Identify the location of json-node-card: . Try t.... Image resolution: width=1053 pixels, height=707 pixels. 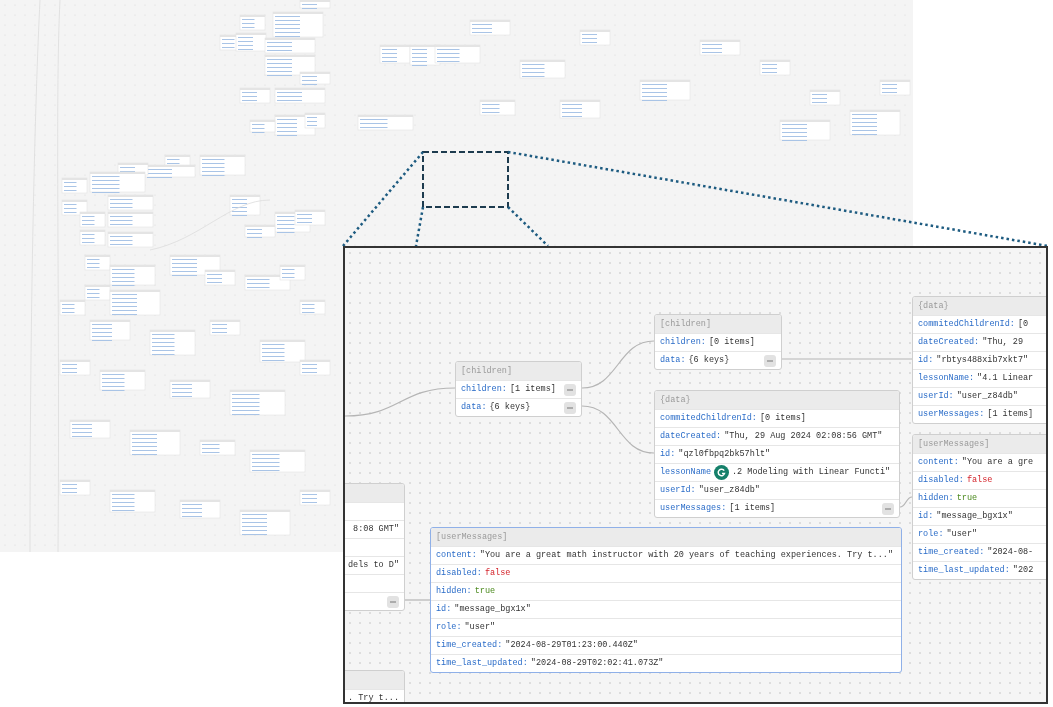
(375, 686).